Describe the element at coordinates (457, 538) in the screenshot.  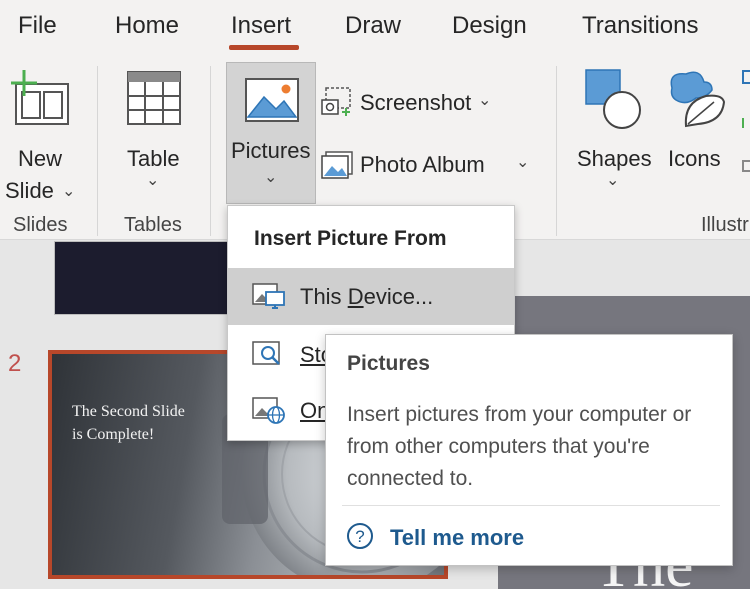
I see `tell-me-more-link: Tell me more` at that location.